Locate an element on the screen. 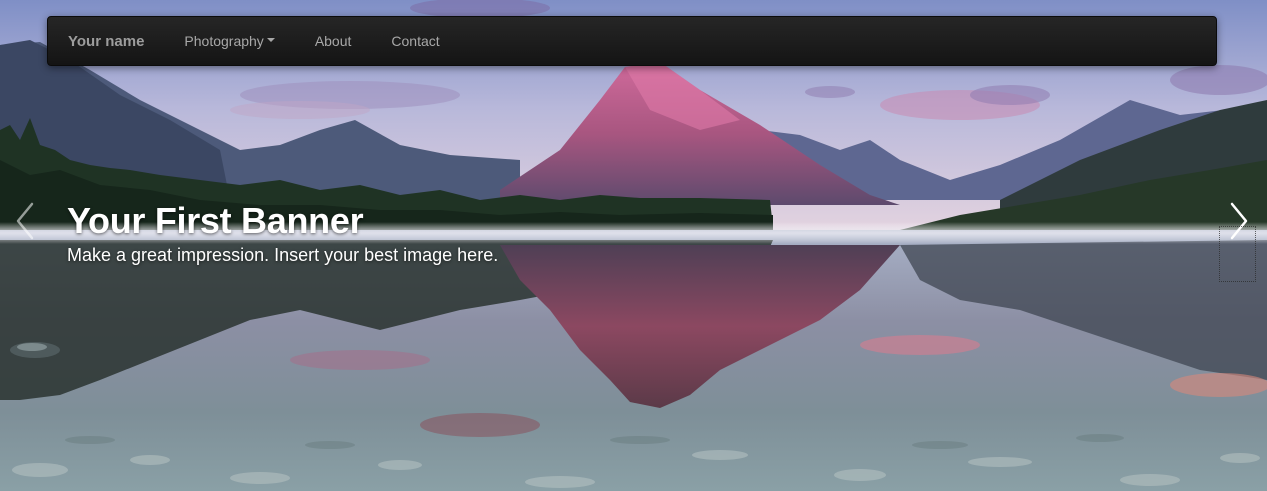 This screenshot has width=1267, height=491. chevron-right-icon is located at coordinates (1239, 221).